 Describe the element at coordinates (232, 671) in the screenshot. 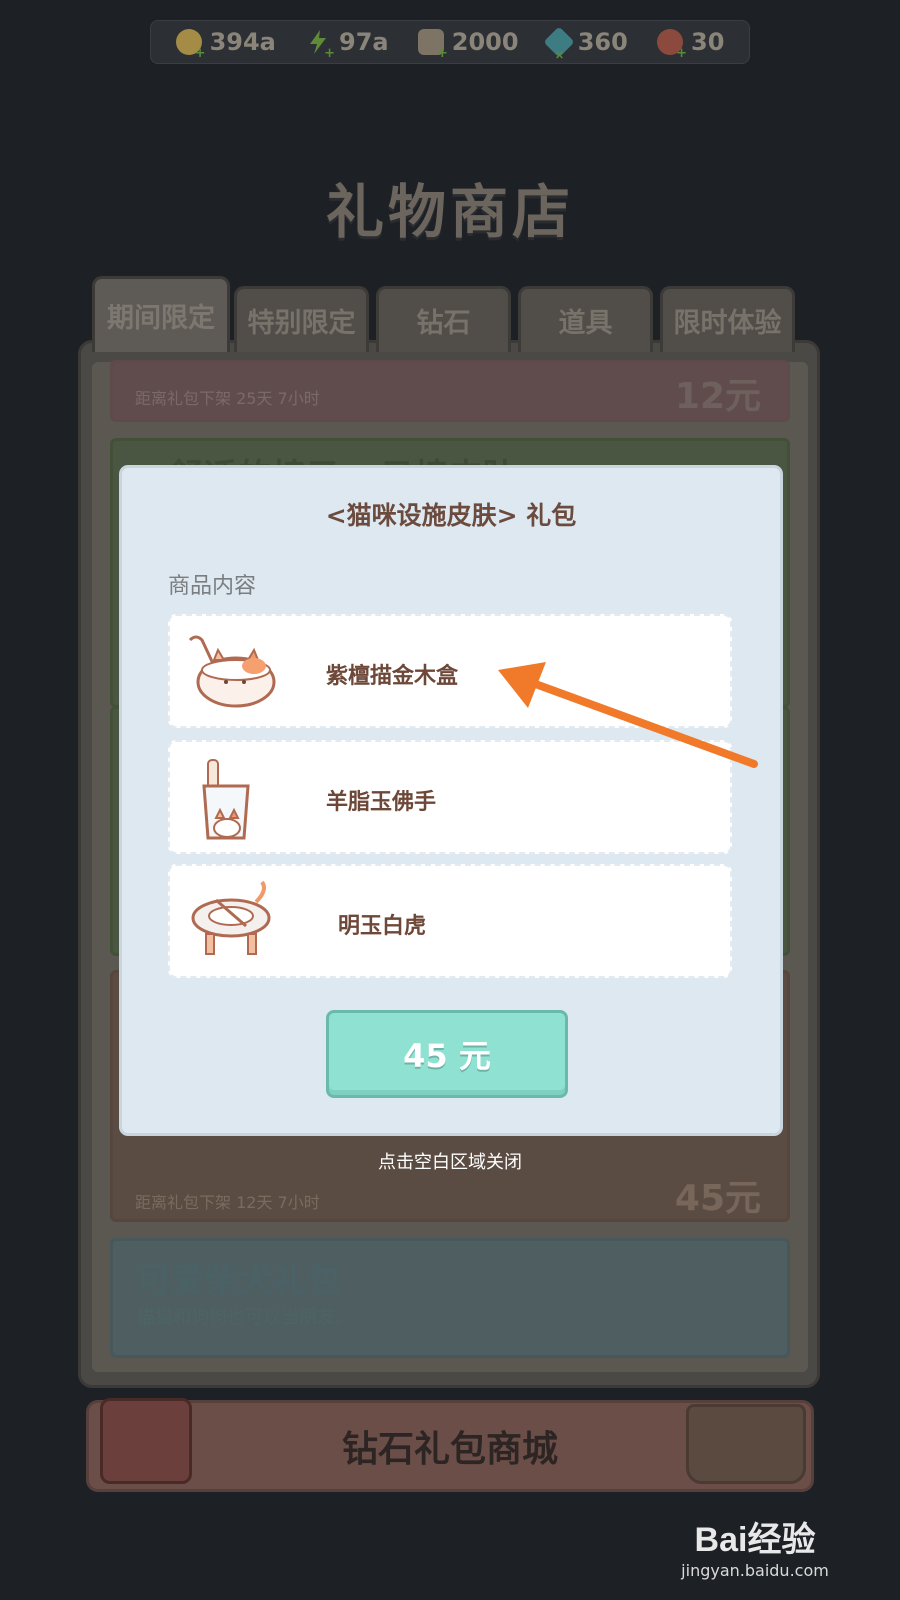

I see `cat-box-icon` at that location.